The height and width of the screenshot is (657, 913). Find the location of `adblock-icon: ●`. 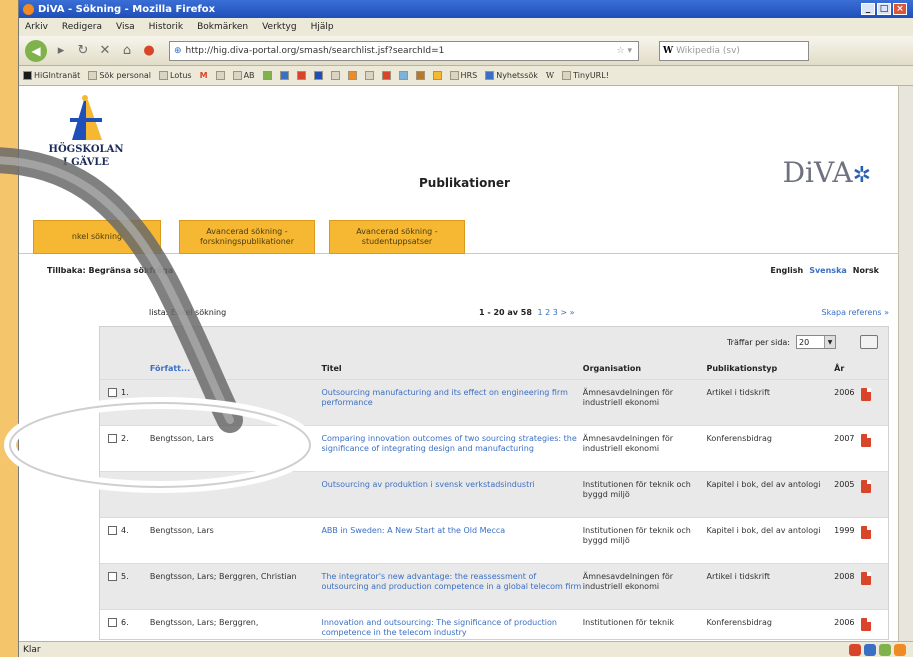

adblock-icon: ● is located at coordinates (149, 51).